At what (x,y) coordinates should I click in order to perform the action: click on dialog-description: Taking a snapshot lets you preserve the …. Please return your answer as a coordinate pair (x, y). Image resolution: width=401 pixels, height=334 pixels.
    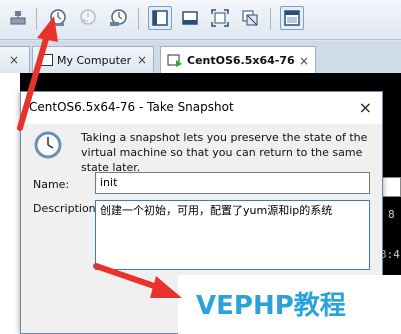
    Looking at the image, I should click on (224, 152).